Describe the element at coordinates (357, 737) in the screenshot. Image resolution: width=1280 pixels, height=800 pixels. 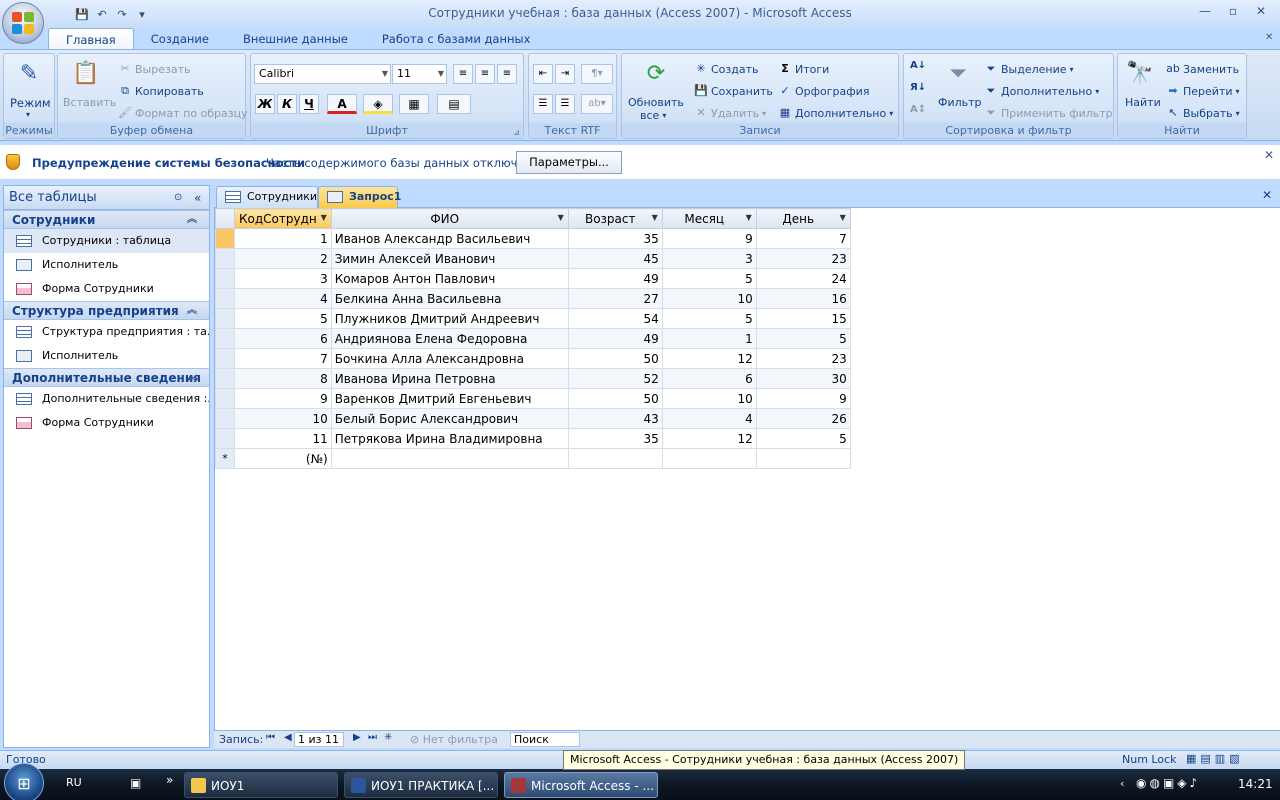
I see `next-record-icon: ▶` at that location.